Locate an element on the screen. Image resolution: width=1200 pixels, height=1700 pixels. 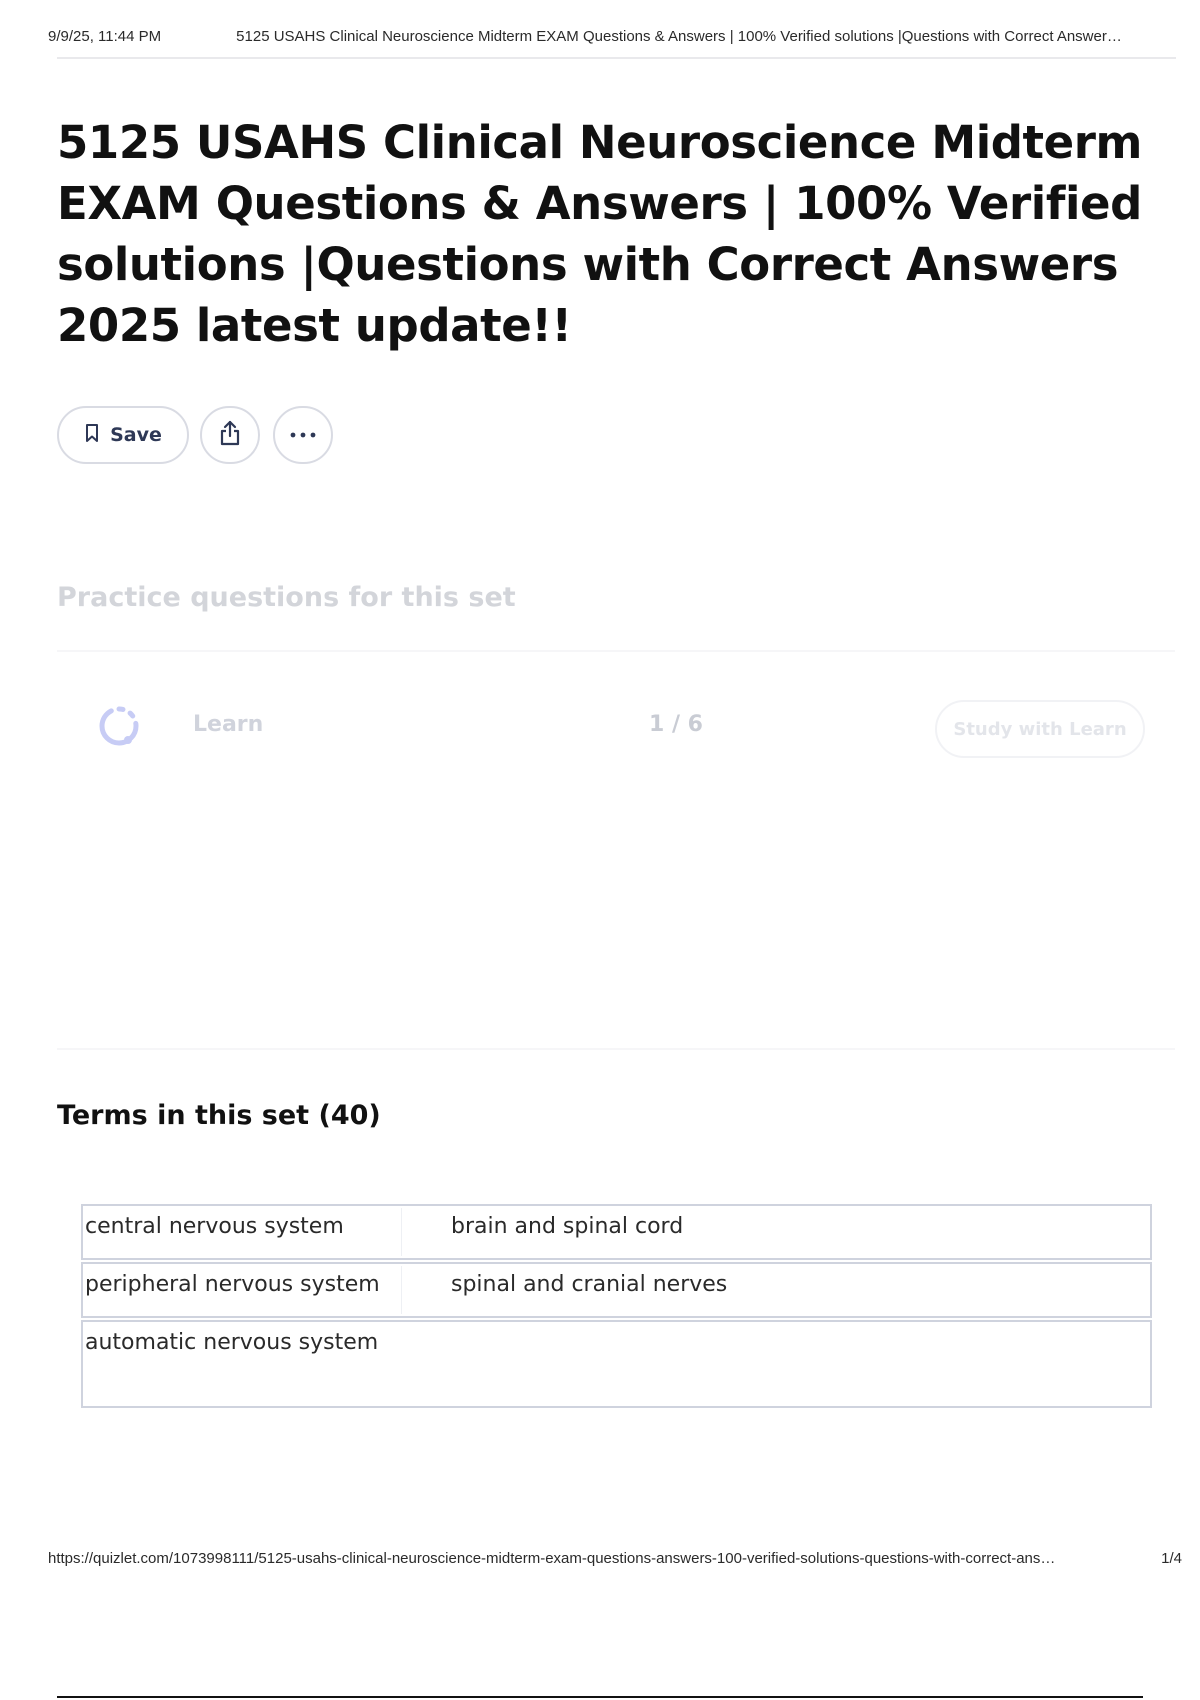
more-options-button is located at coordinates (303, 435).